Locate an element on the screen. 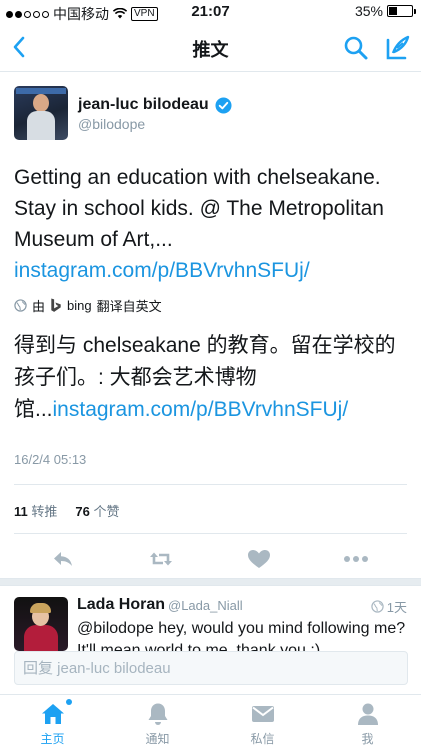 The image size is (421, 750). translate-engine: bing is located at coordinates (79, 305).